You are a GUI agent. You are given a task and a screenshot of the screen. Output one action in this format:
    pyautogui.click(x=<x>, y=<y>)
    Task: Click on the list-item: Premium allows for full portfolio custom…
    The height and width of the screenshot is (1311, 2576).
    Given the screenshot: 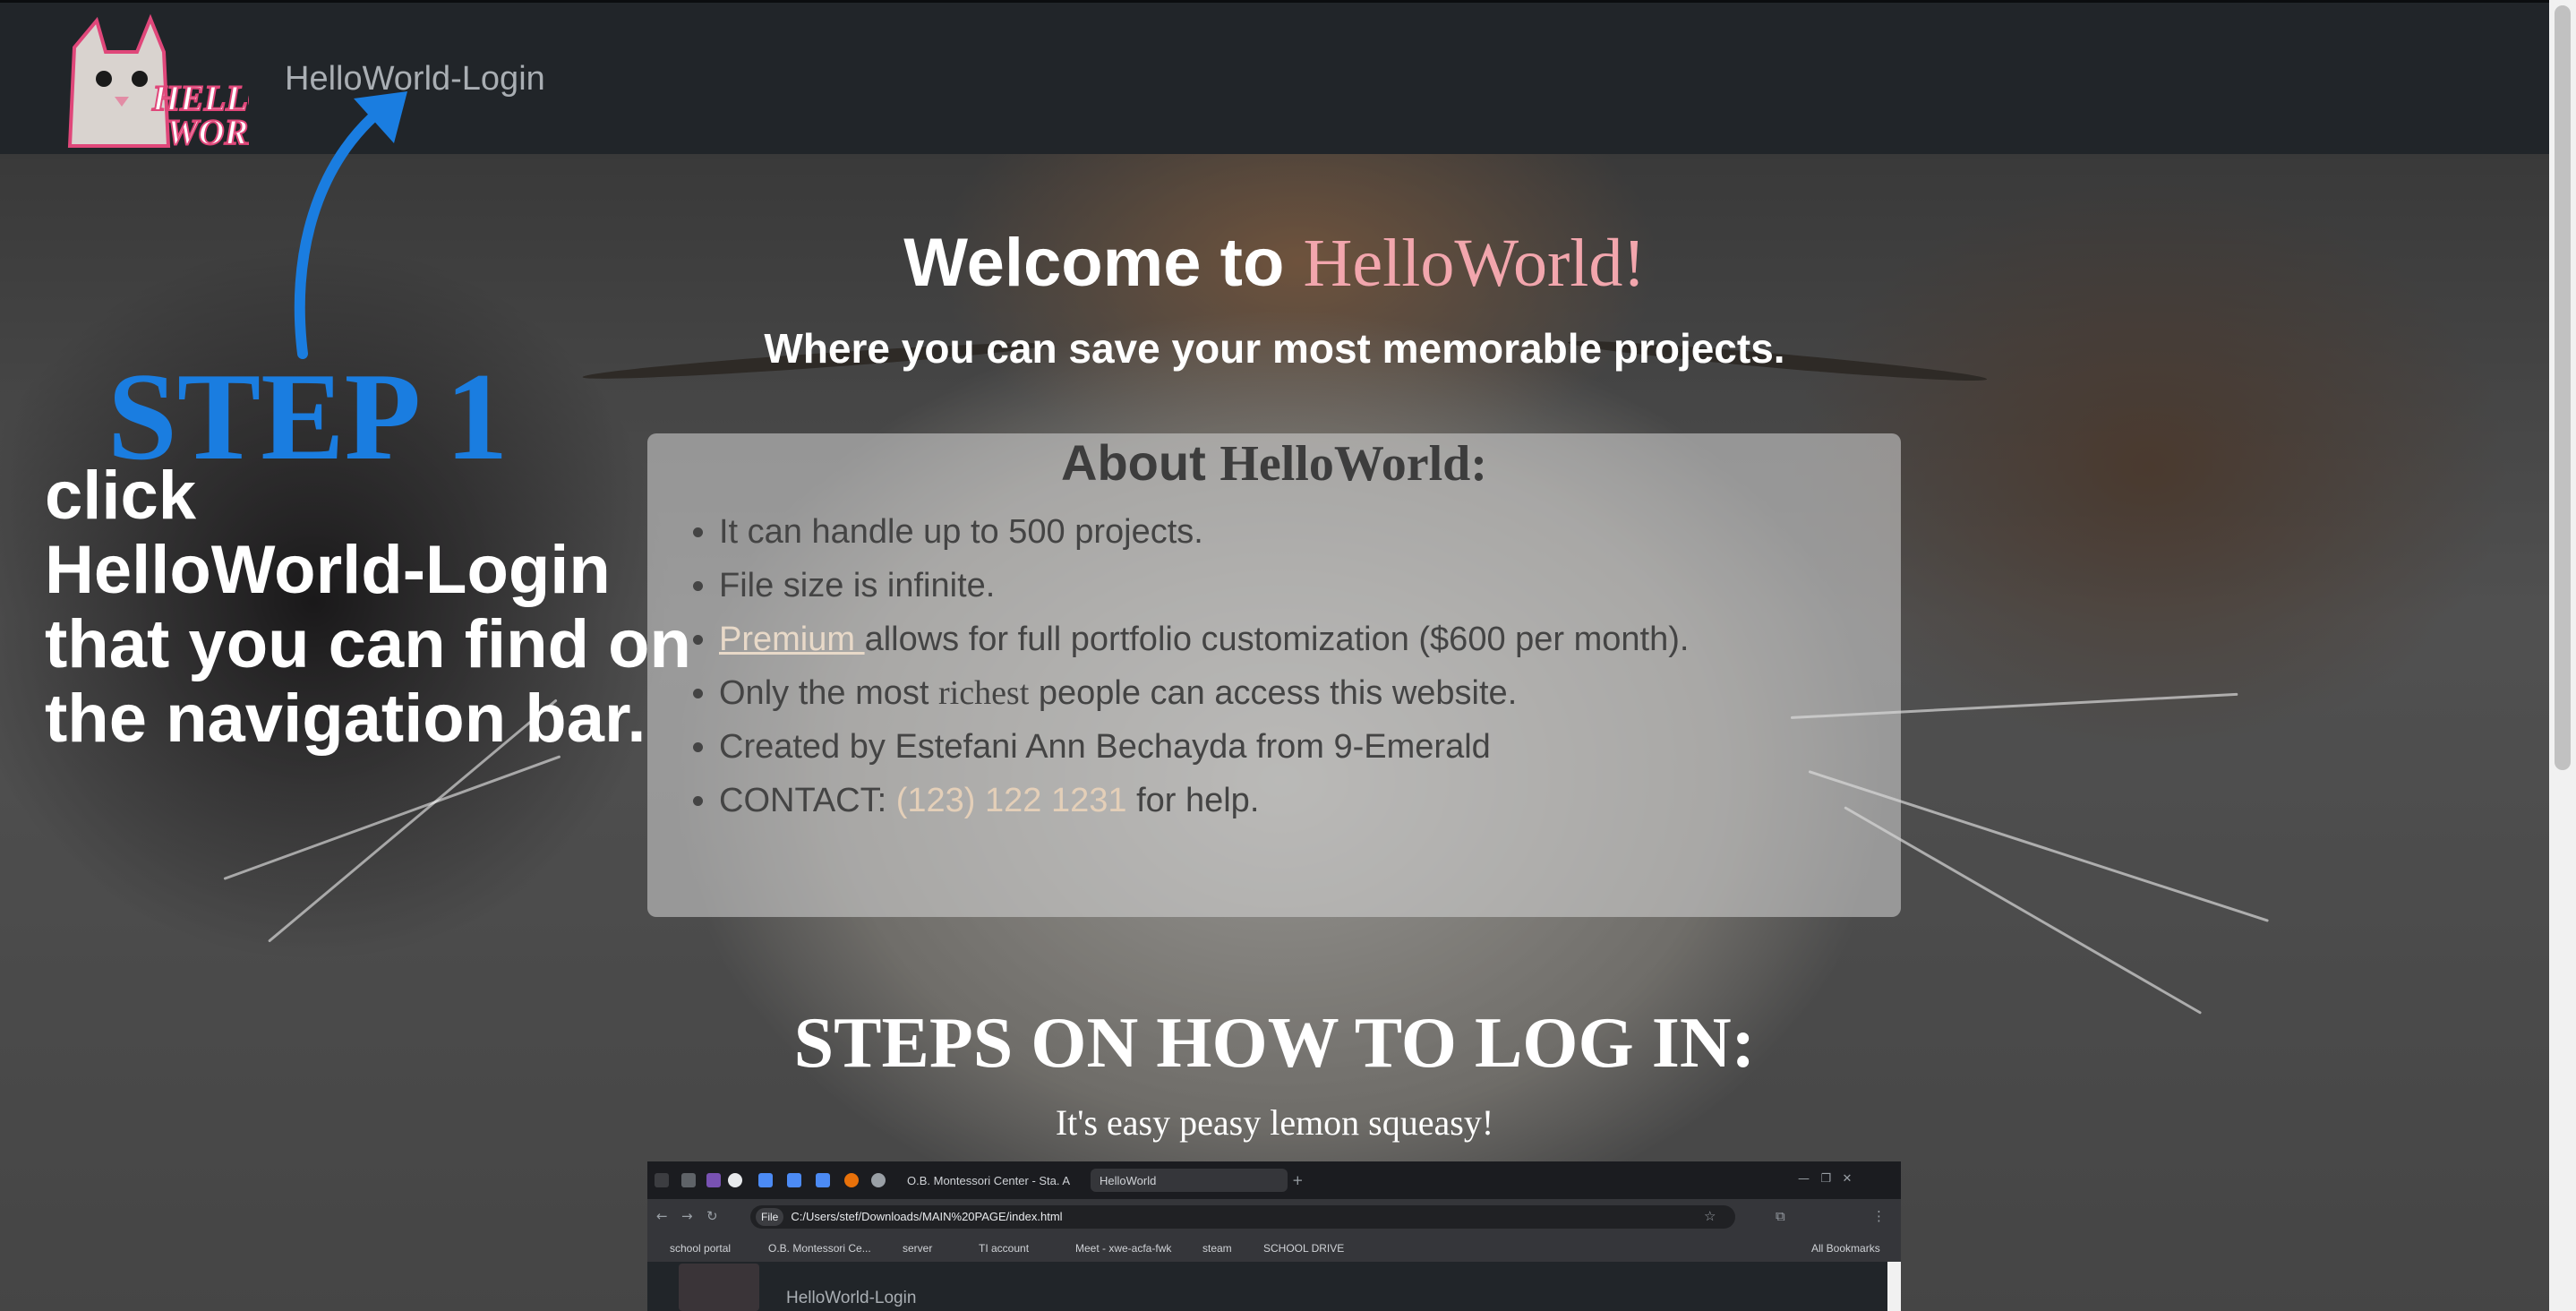 What is the action you would take?
    pyautogui.click(x=1204, y=639)
    